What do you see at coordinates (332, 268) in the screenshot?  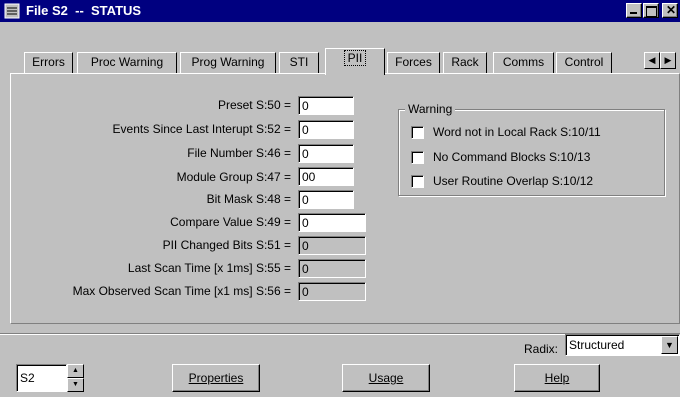 I see `last-scan-time-field: 0` at bounding box center [332, 268].